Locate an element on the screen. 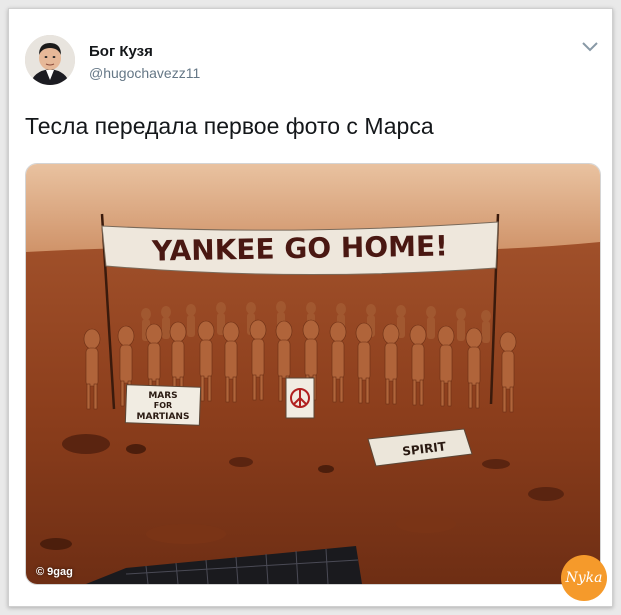 The image size is (621, 615). sign-left-line-2: FOR is located at coordinates (163, 405).